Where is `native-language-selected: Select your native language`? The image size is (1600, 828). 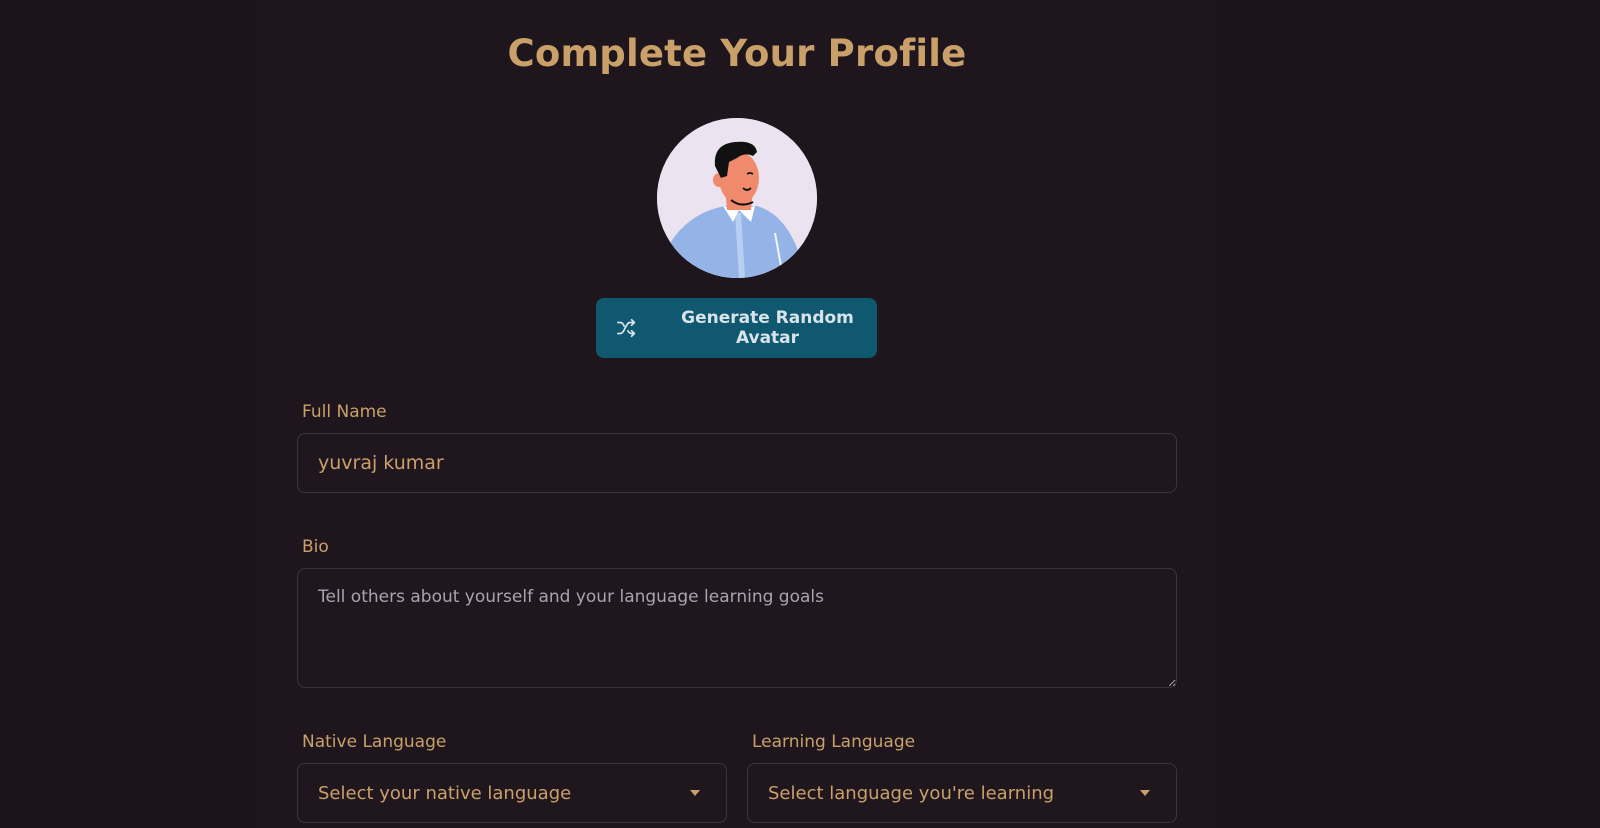 native-language-selected: Select your native language is located at coordinates (445, 793).